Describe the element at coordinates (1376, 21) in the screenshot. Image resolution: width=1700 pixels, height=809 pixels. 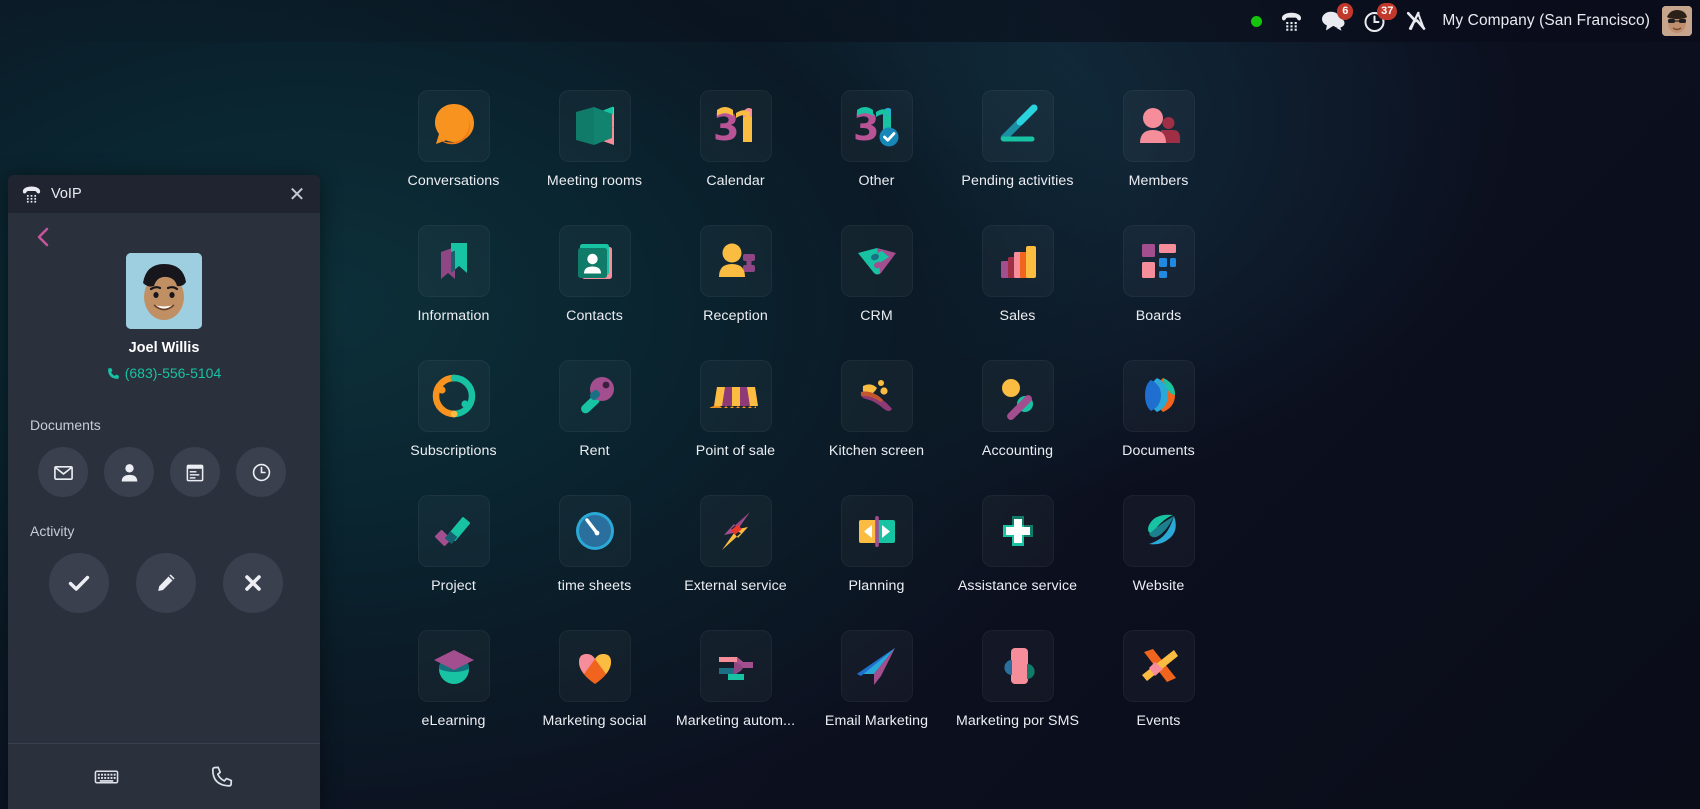
I see `activities-button: 37` at that location.